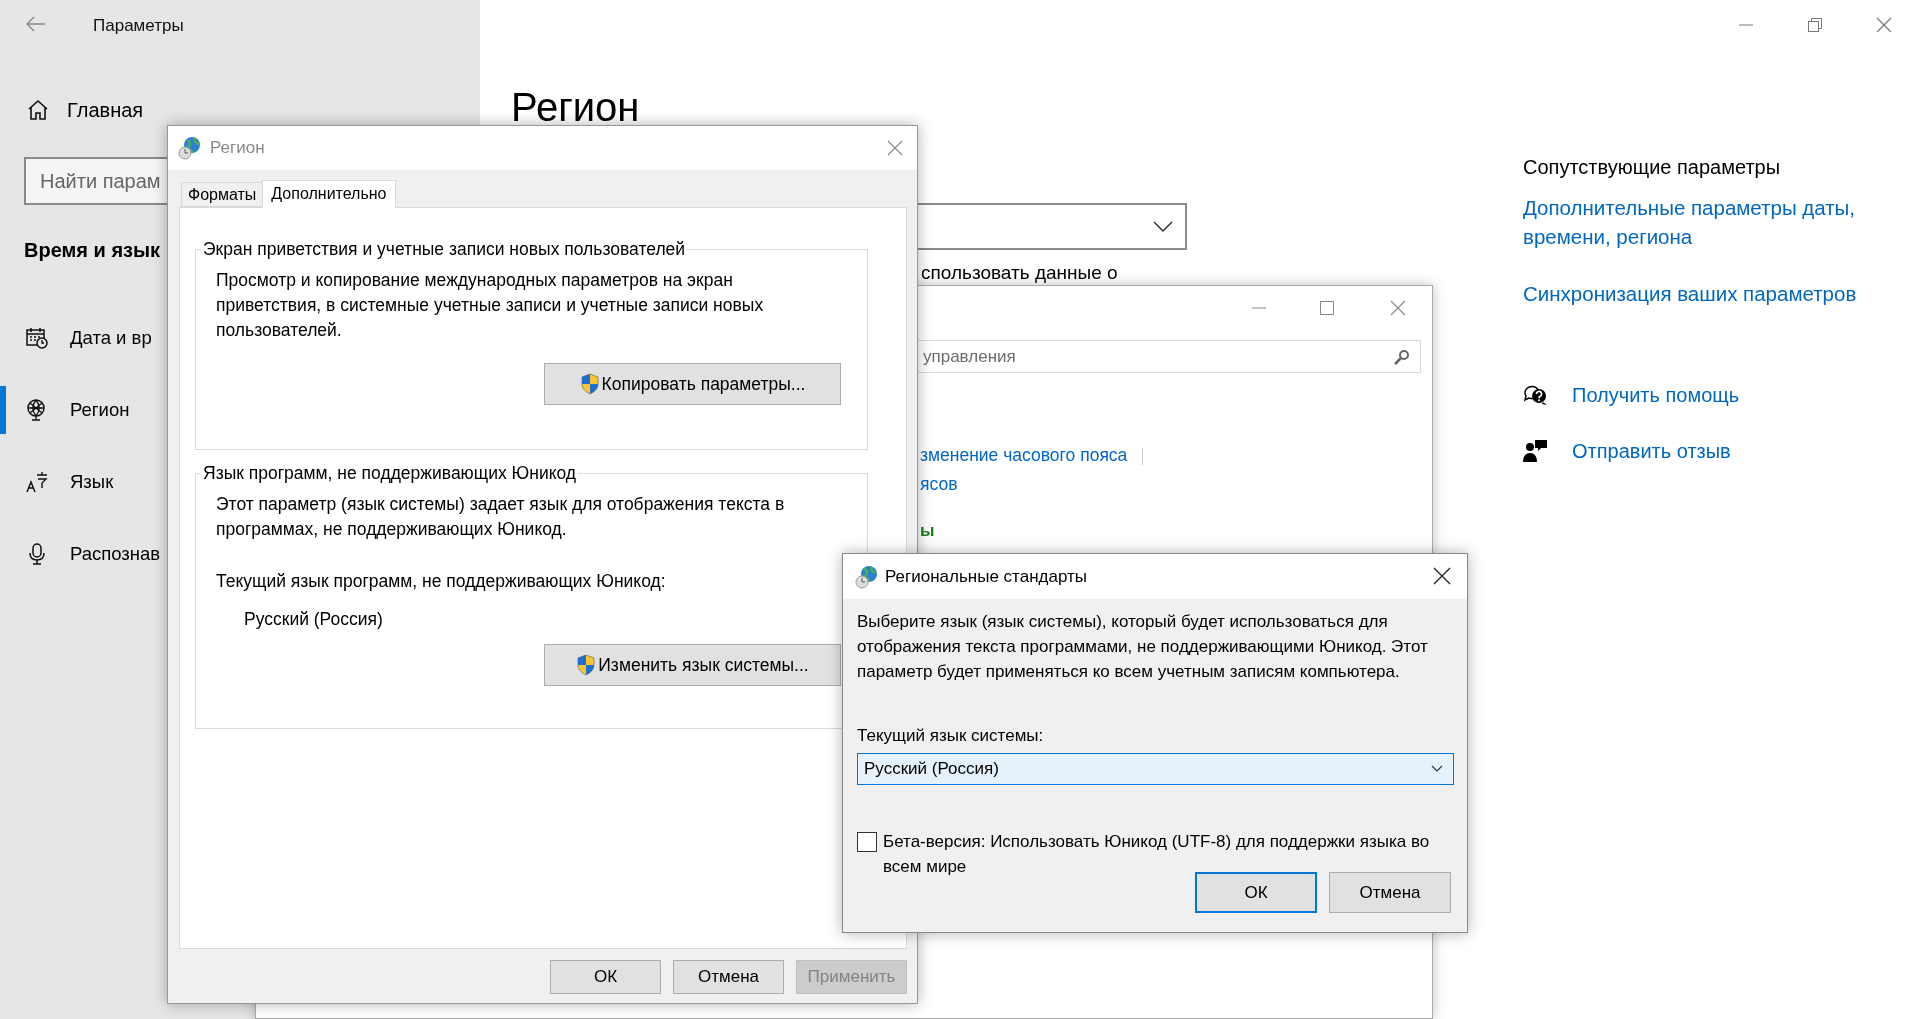  I want to click on language-dropdown: Русский (Россия), so click(1155, 769).